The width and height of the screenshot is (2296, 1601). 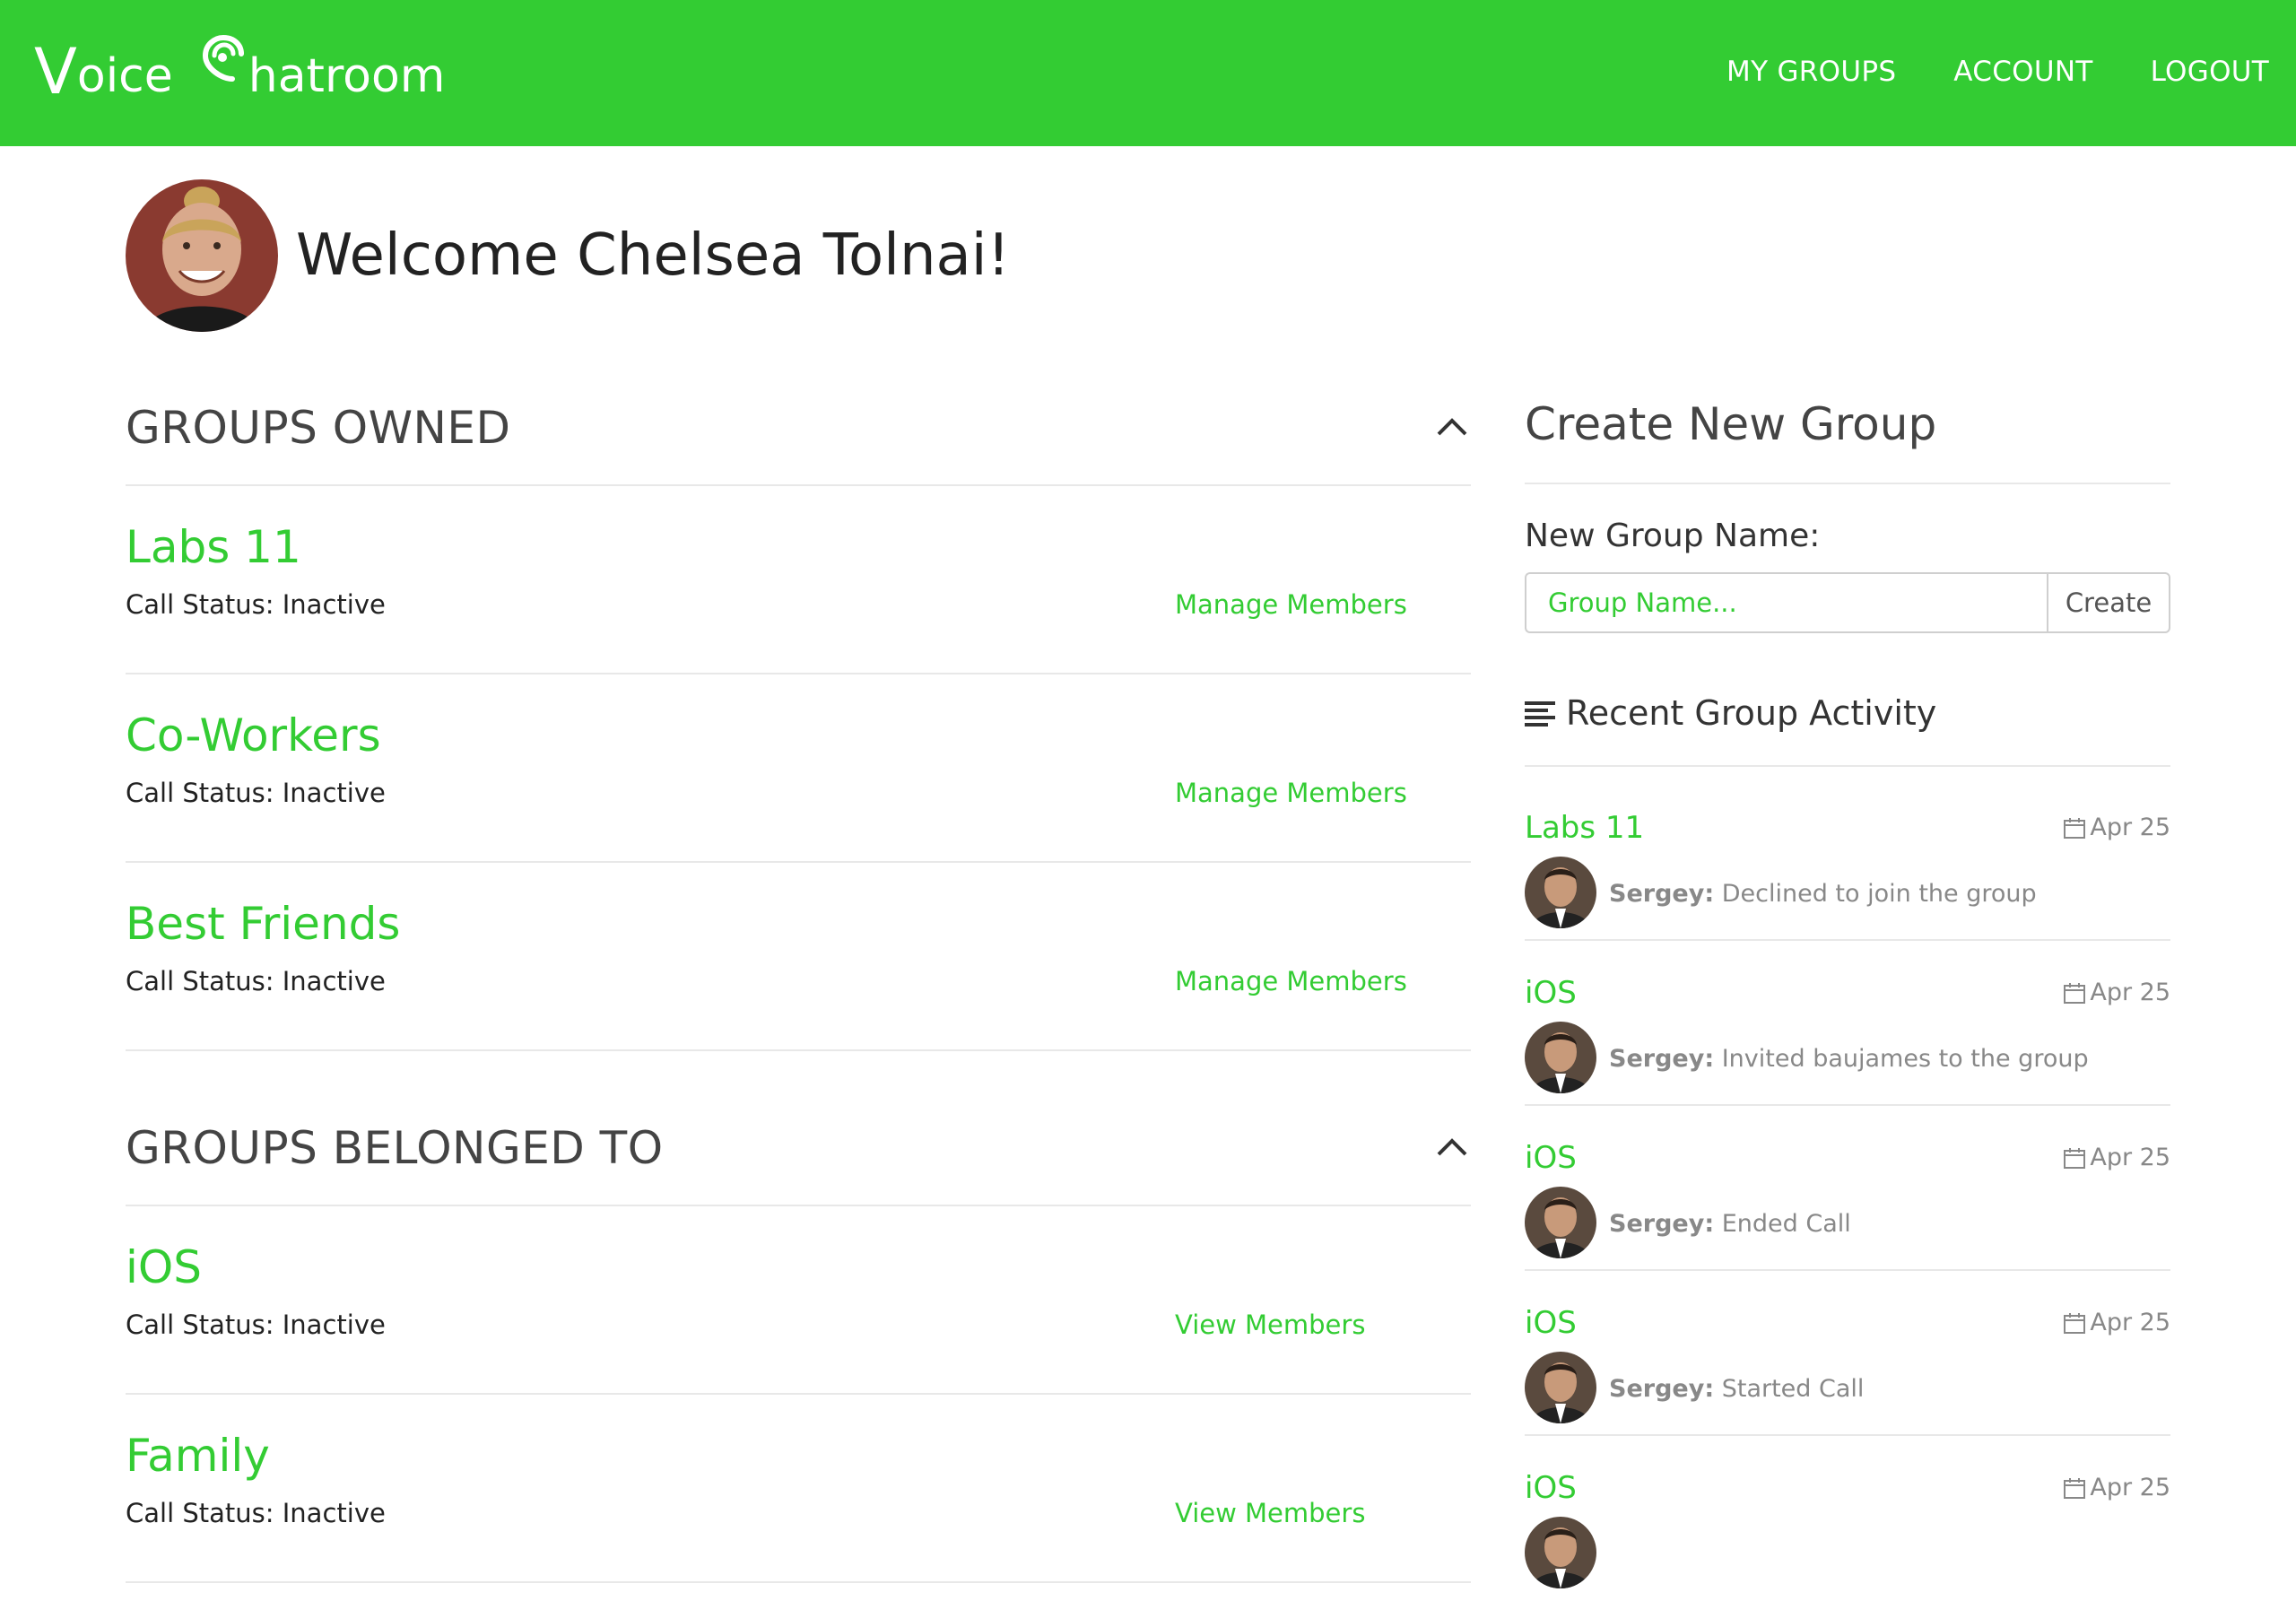 I want to click on activity-text: Sergey: Declined to join the group, so click(x=1823, y=894).